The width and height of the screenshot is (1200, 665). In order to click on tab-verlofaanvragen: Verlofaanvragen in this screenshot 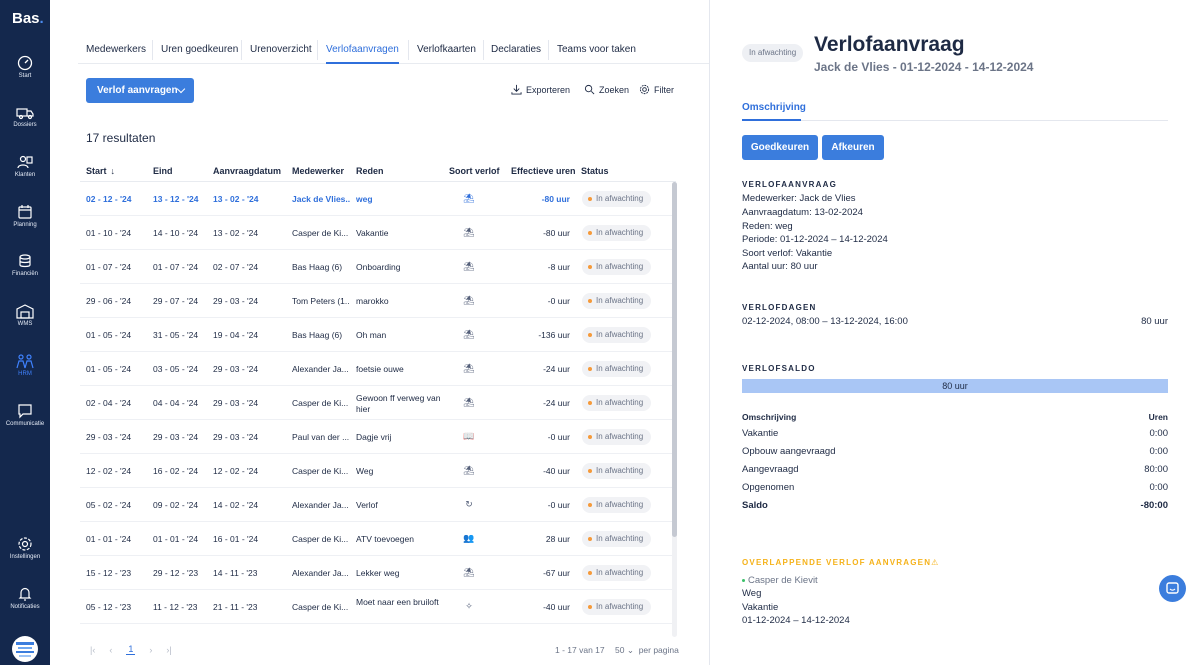, I will do `click(362, 51)`.